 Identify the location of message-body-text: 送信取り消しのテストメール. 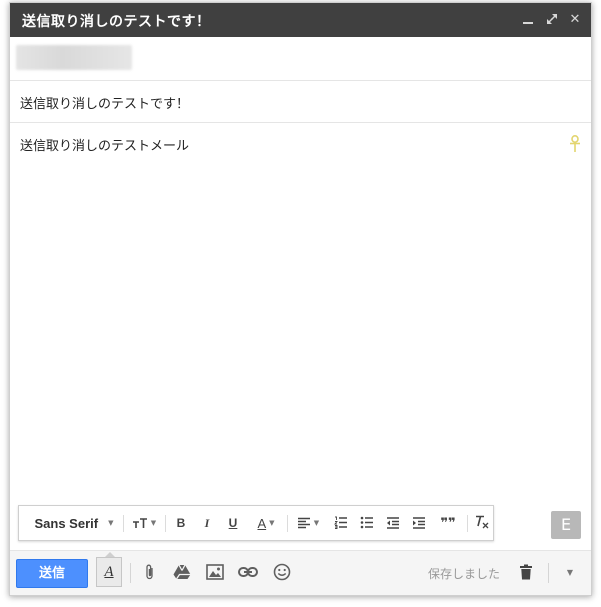
(104, 144).